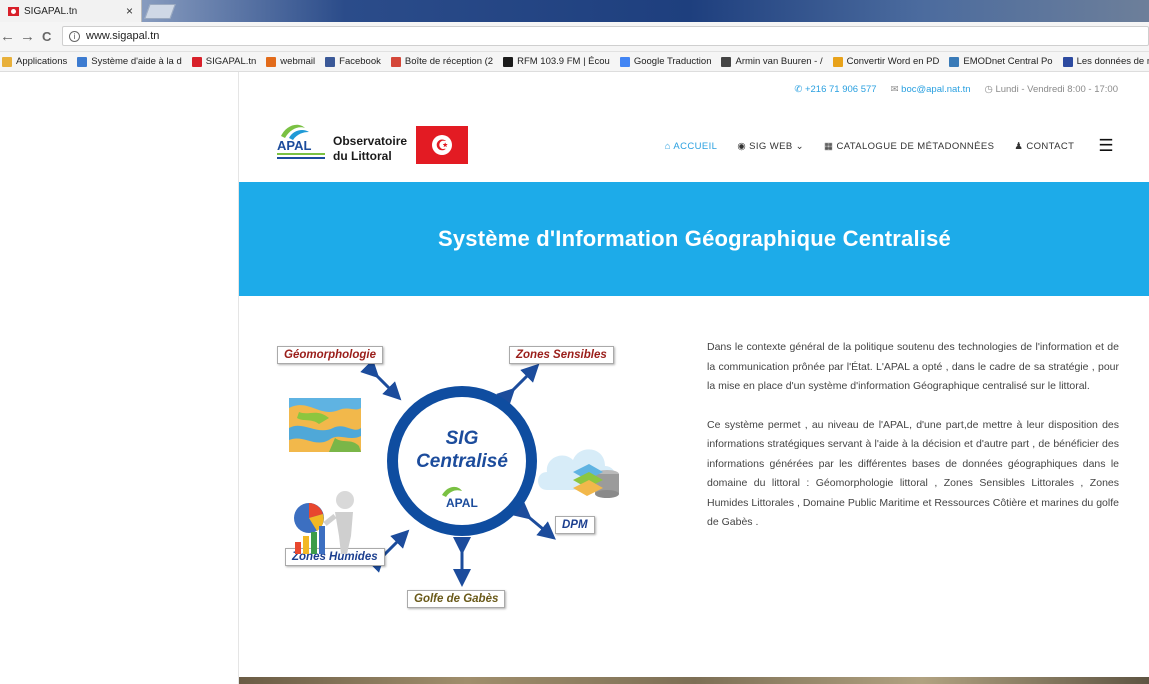  I want to click on bookmark-label: Les données de mes, so click(1112, 61).